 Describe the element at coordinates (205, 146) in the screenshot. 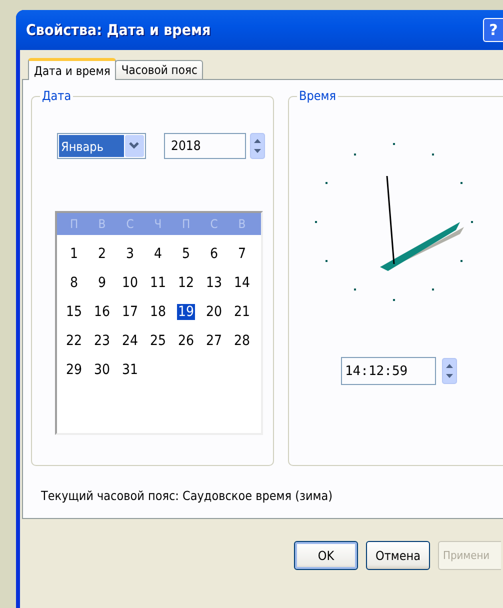

I see `year-field: 2018` at that location.